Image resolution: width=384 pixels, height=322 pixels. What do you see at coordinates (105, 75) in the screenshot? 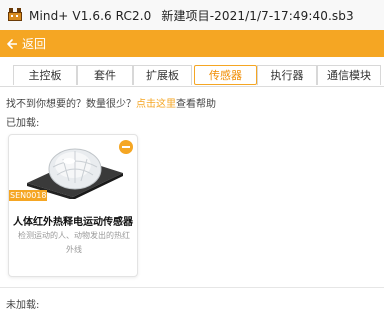
I see `tab-kits: 套件` at bounding box center [105, 75].